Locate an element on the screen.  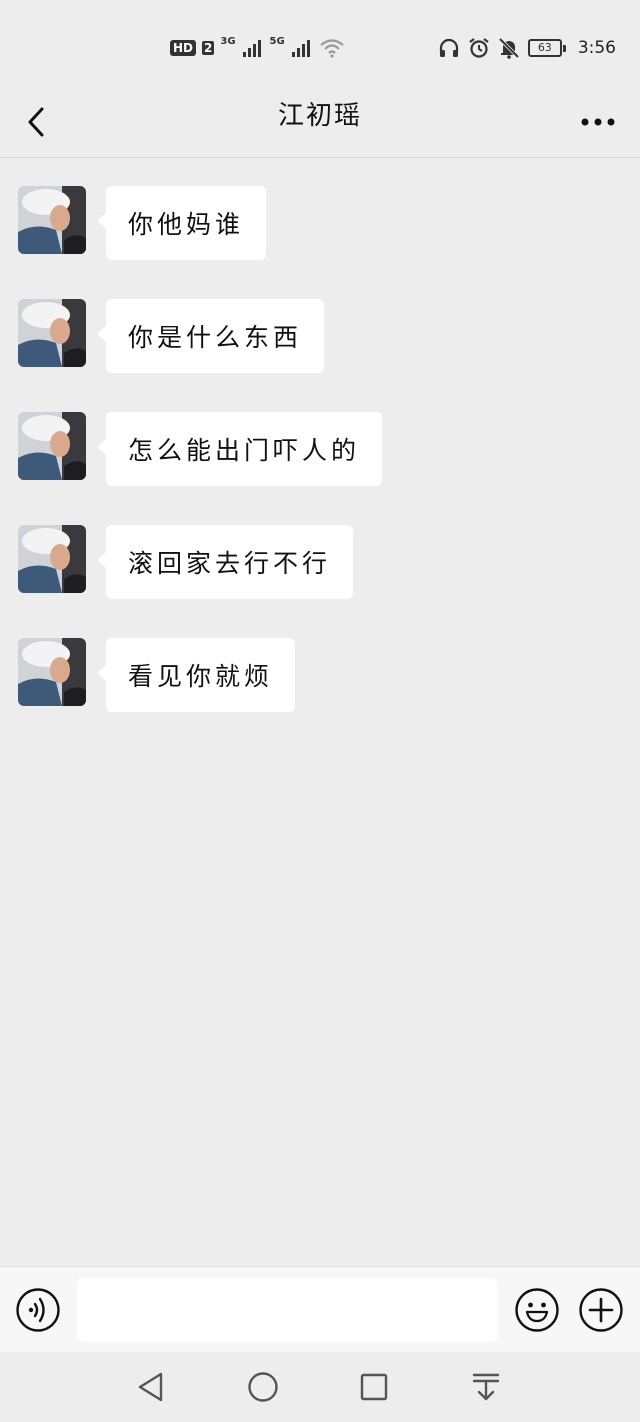
recents-square-icon is located at coordinates (374, 1387).